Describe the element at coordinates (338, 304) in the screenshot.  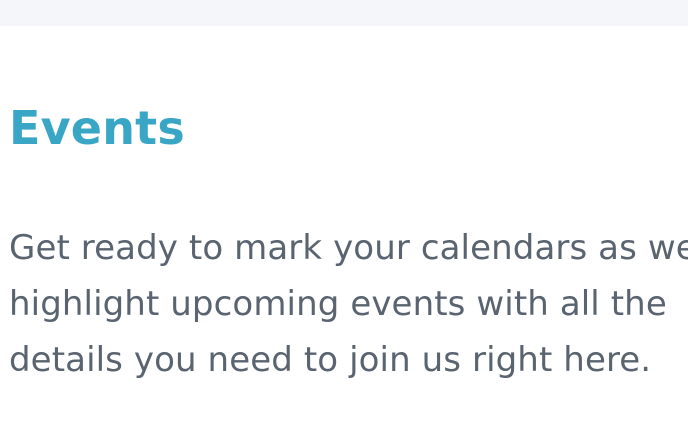
I see `events-description-line-2: highlight upcoming events with all the` at that location.